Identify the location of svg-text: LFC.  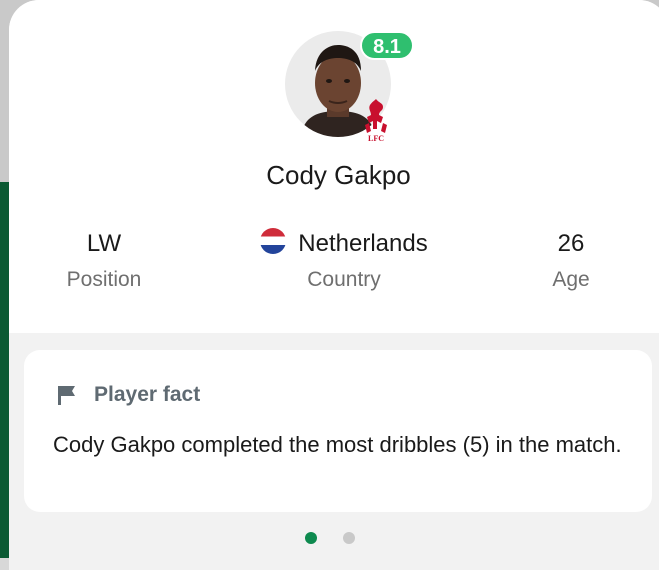
(376, 138).